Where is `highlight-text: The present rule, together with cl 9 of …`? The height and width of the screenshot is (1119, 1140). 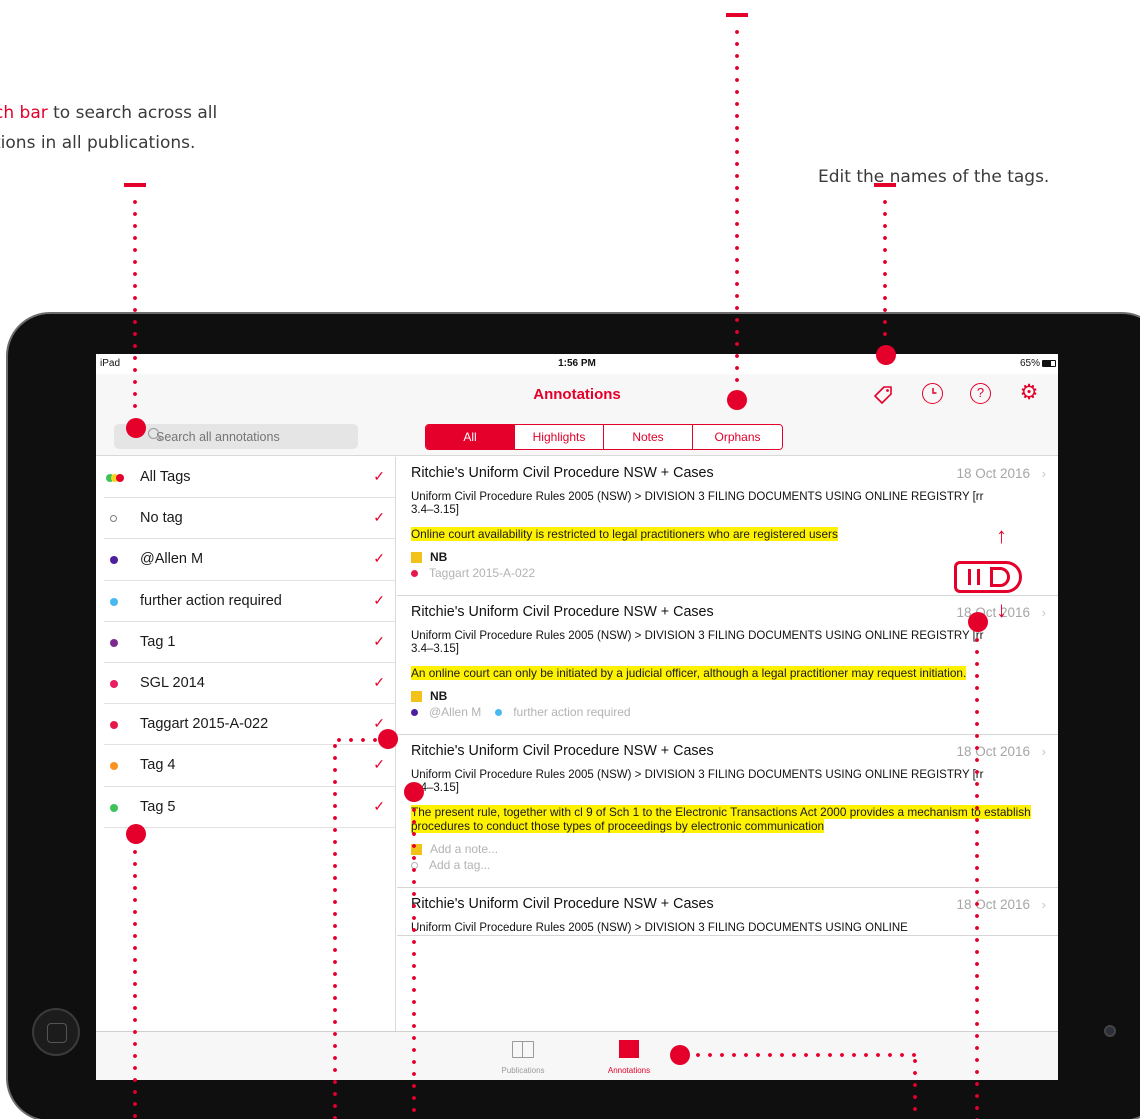
highlight-text: The present rule, together with cl 9 of … is located at coordinates (721, 819).